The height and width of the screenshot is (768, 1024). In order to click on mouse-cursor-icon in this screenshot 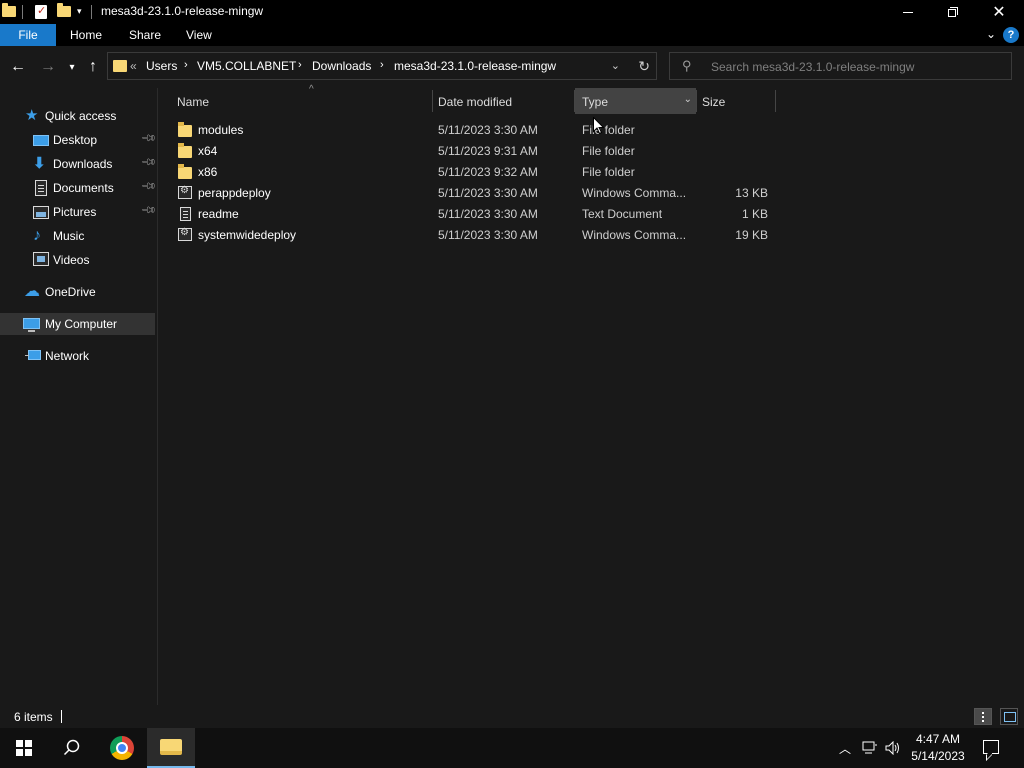, I will do `click(599, 126)`.